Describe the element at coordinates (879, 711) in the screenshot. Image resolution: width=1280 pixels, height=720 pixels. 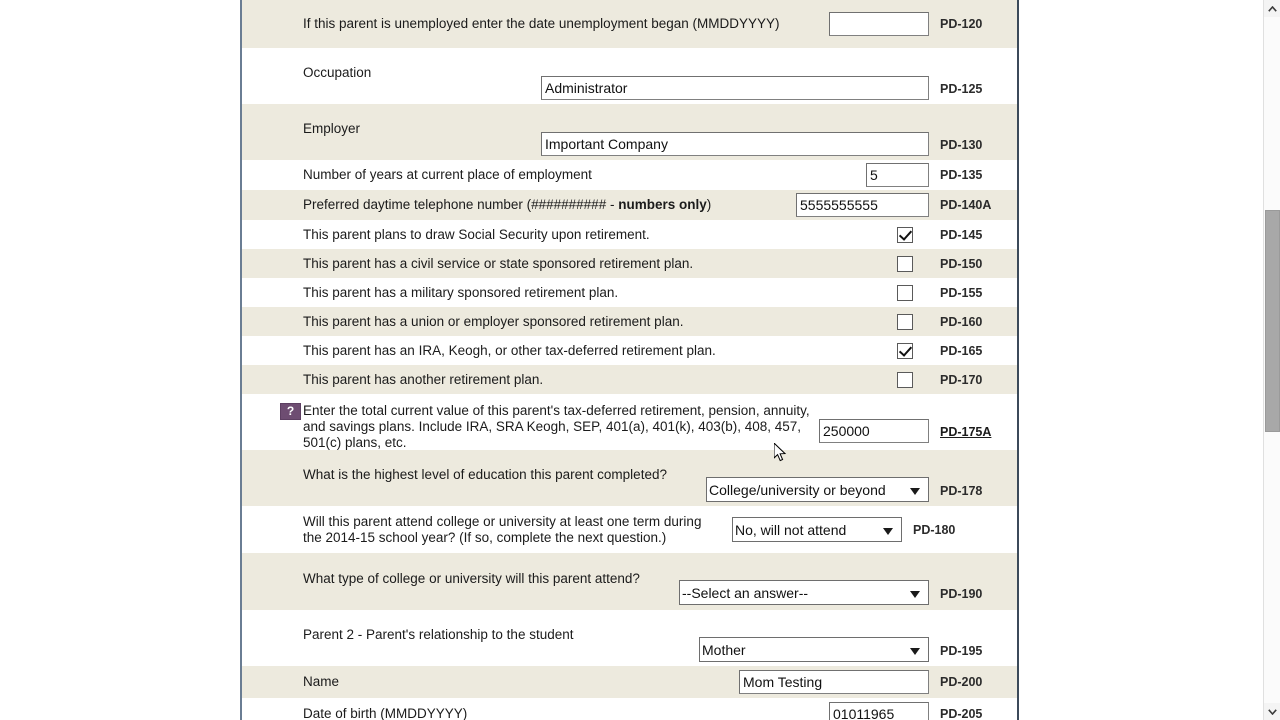
I see `parent2-dob-input` at that location.